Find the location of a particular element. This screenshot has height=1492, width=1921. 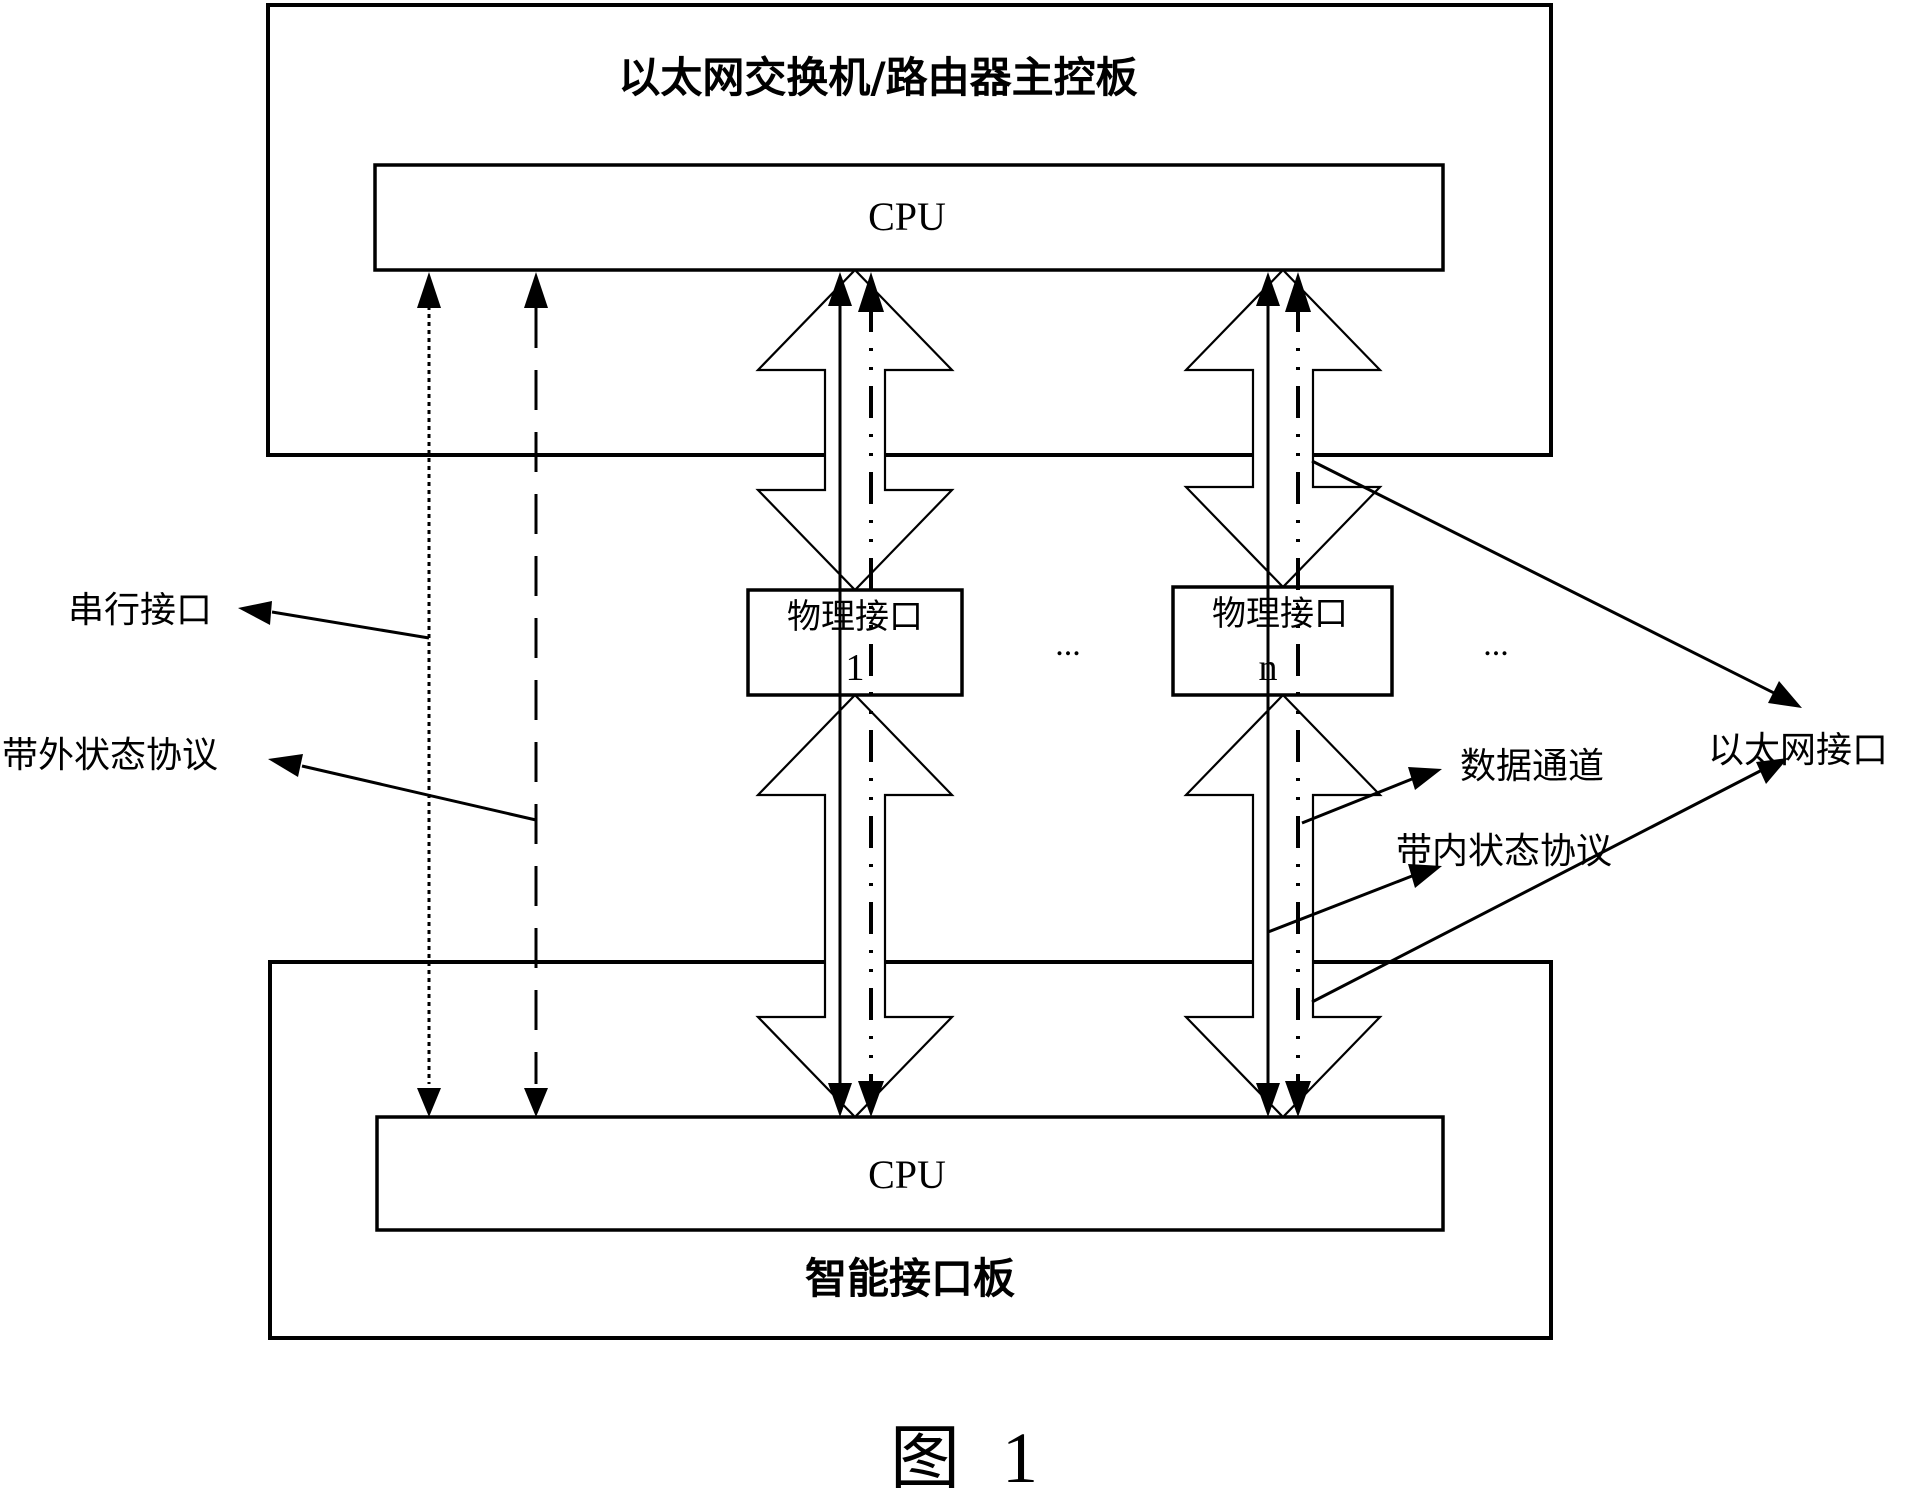

block-arrow-cpu-to-interface-n is located at coordinates (1283, 428).